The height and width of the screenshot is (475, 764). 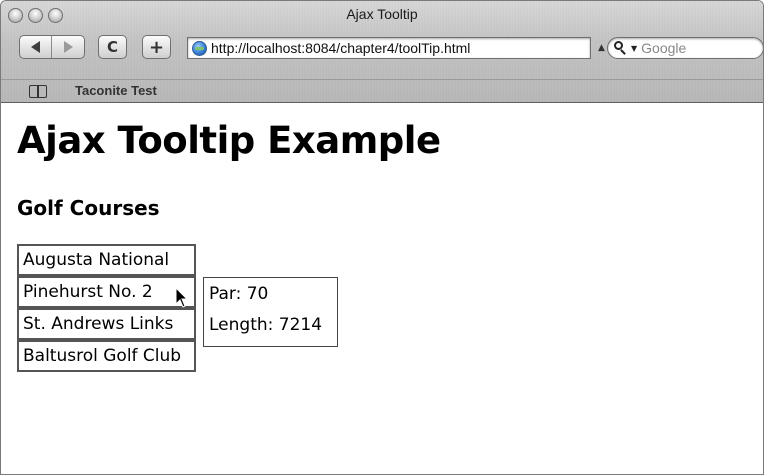 I want to click on back-arrow-icon, so click(x=35, y=47).